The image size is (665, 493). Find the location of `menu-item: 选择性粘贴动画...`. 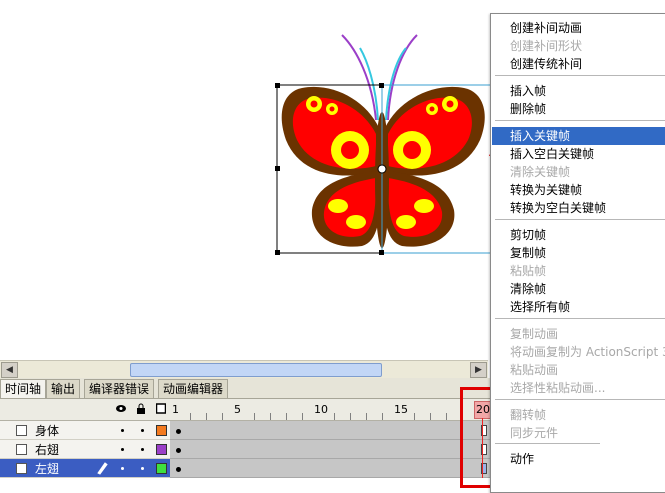

menu-item: 选择性粘贴动画... is located at coordinates (558, 388).